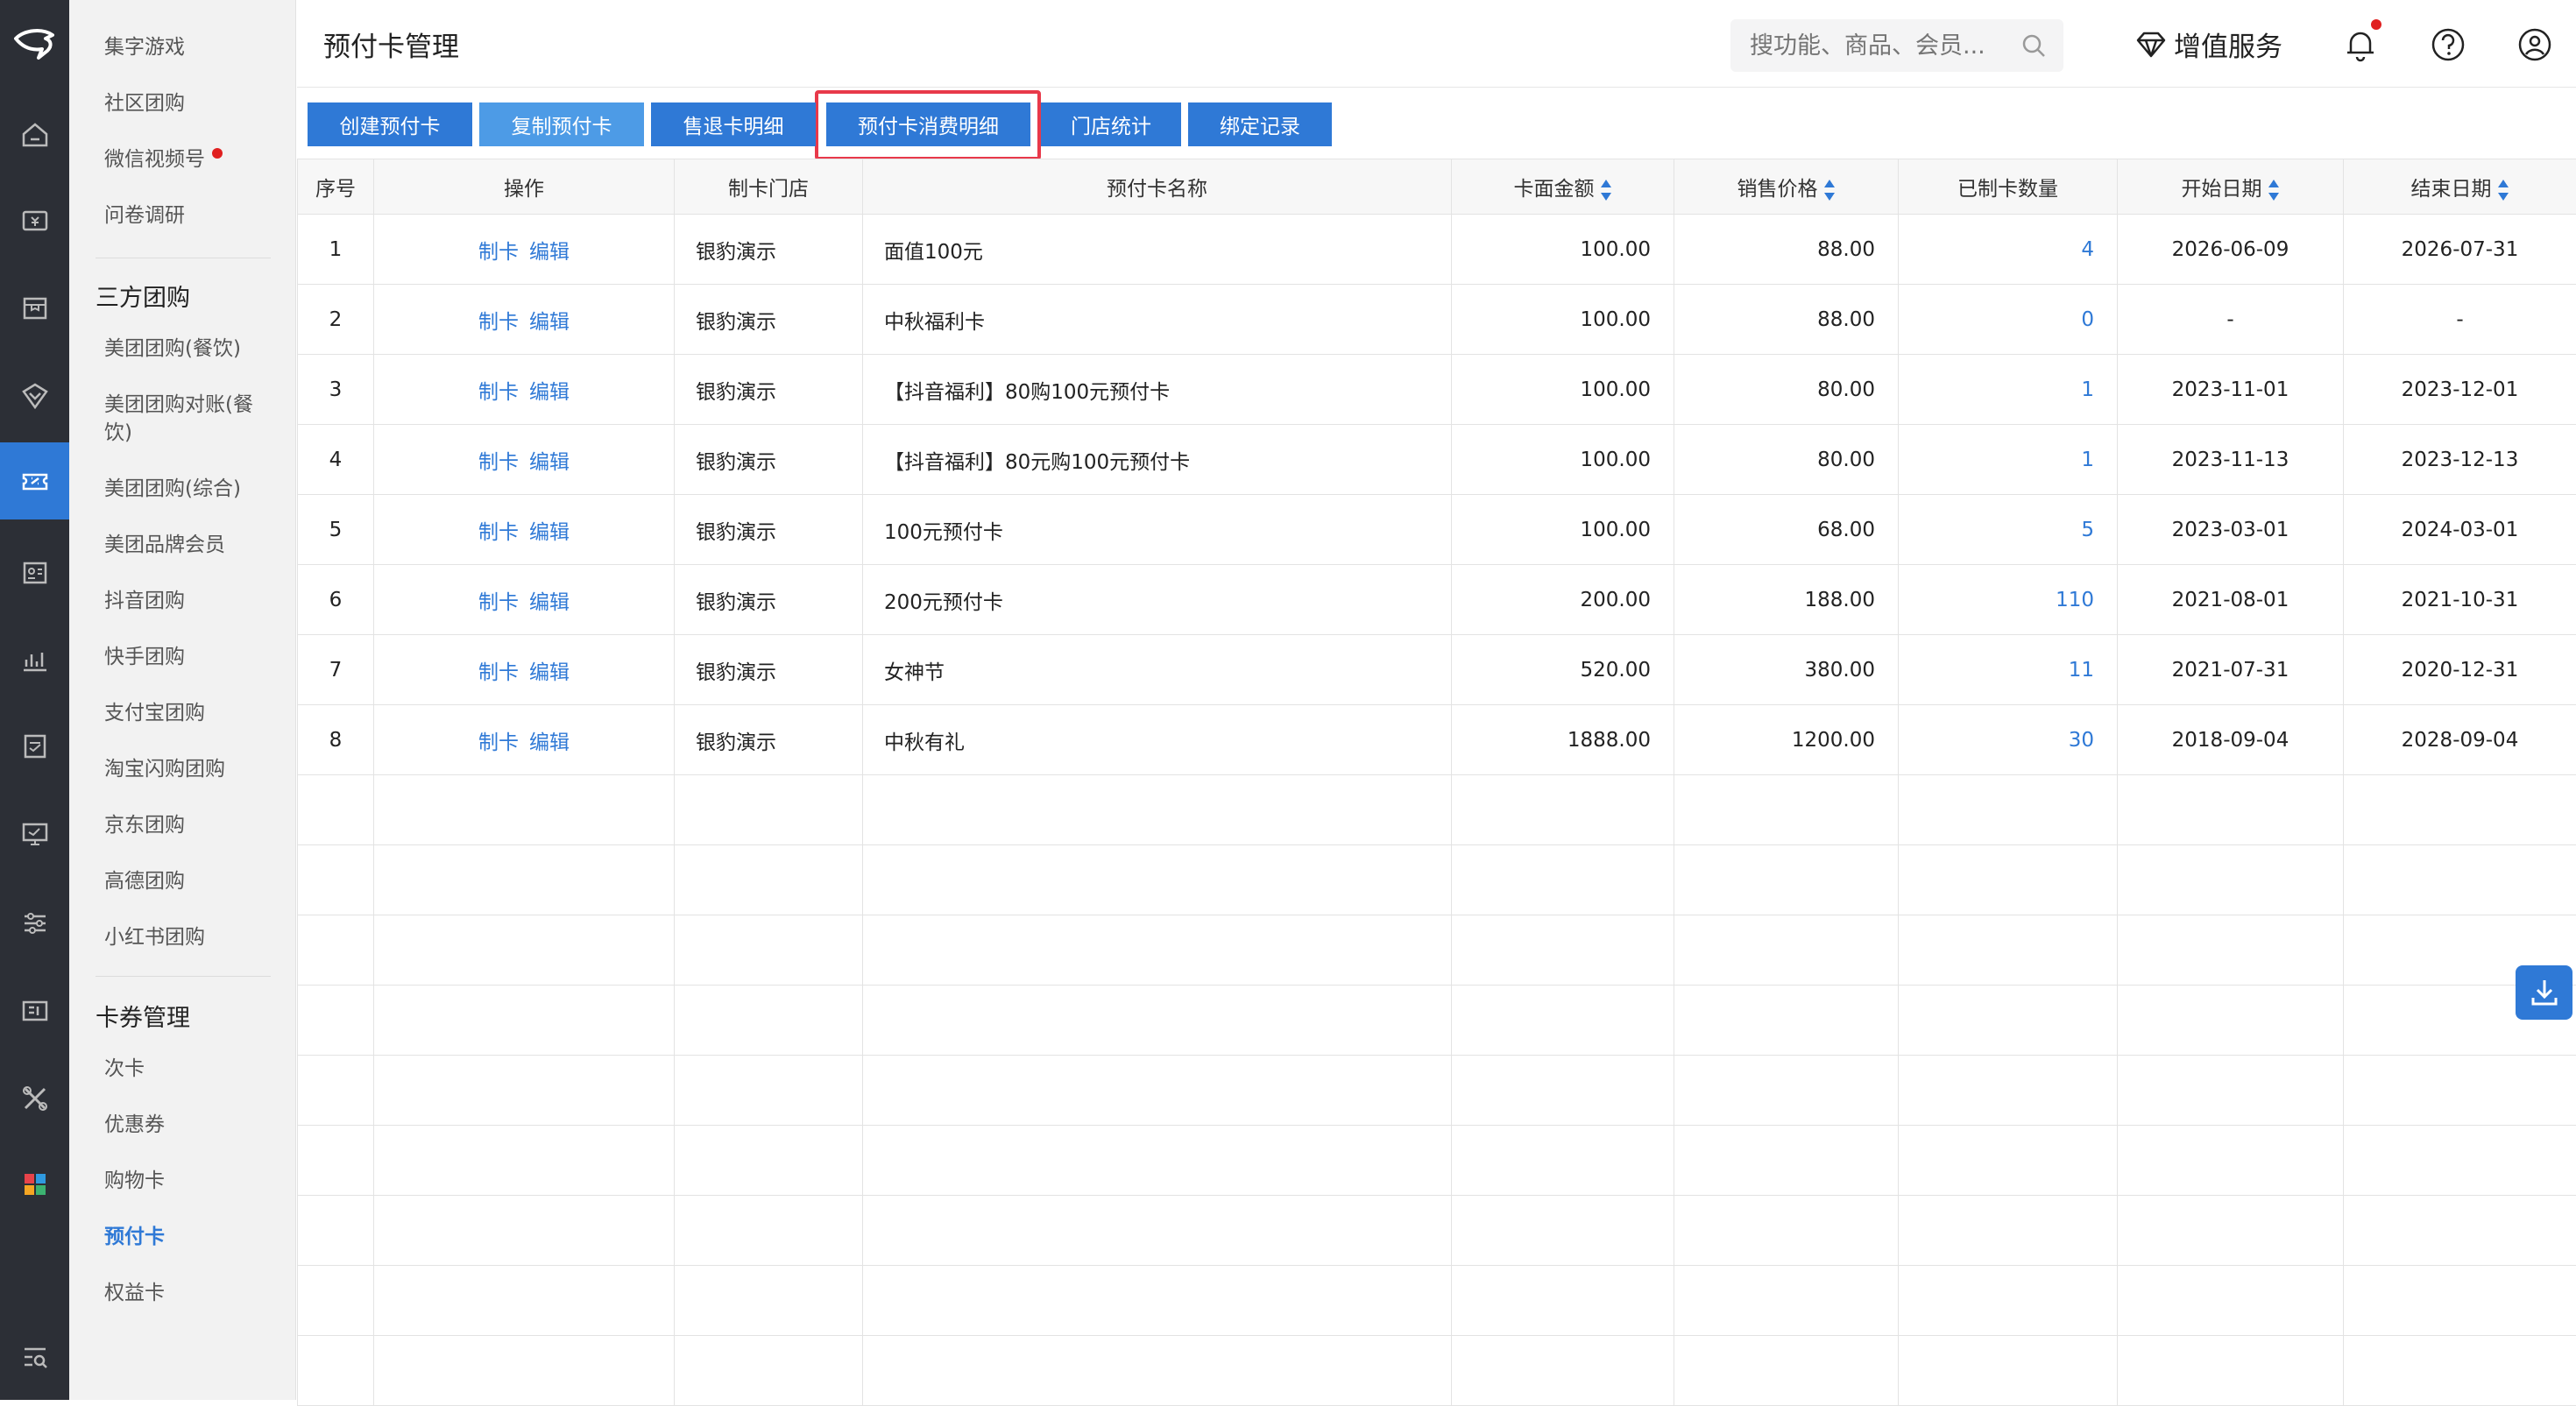 The image size is (2576, 1406). What do you see at coordinates (154, 713) in the screenshot?
I see `sidebar-item: 支付宝团购` at bounding box center [154, 713].